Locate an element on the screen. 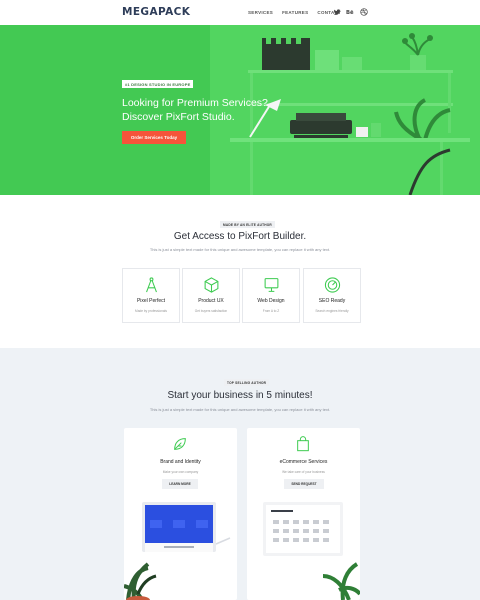 This screenshot has height=600, width=480. feature-title: Product UX is located at coordinates (211, 301).